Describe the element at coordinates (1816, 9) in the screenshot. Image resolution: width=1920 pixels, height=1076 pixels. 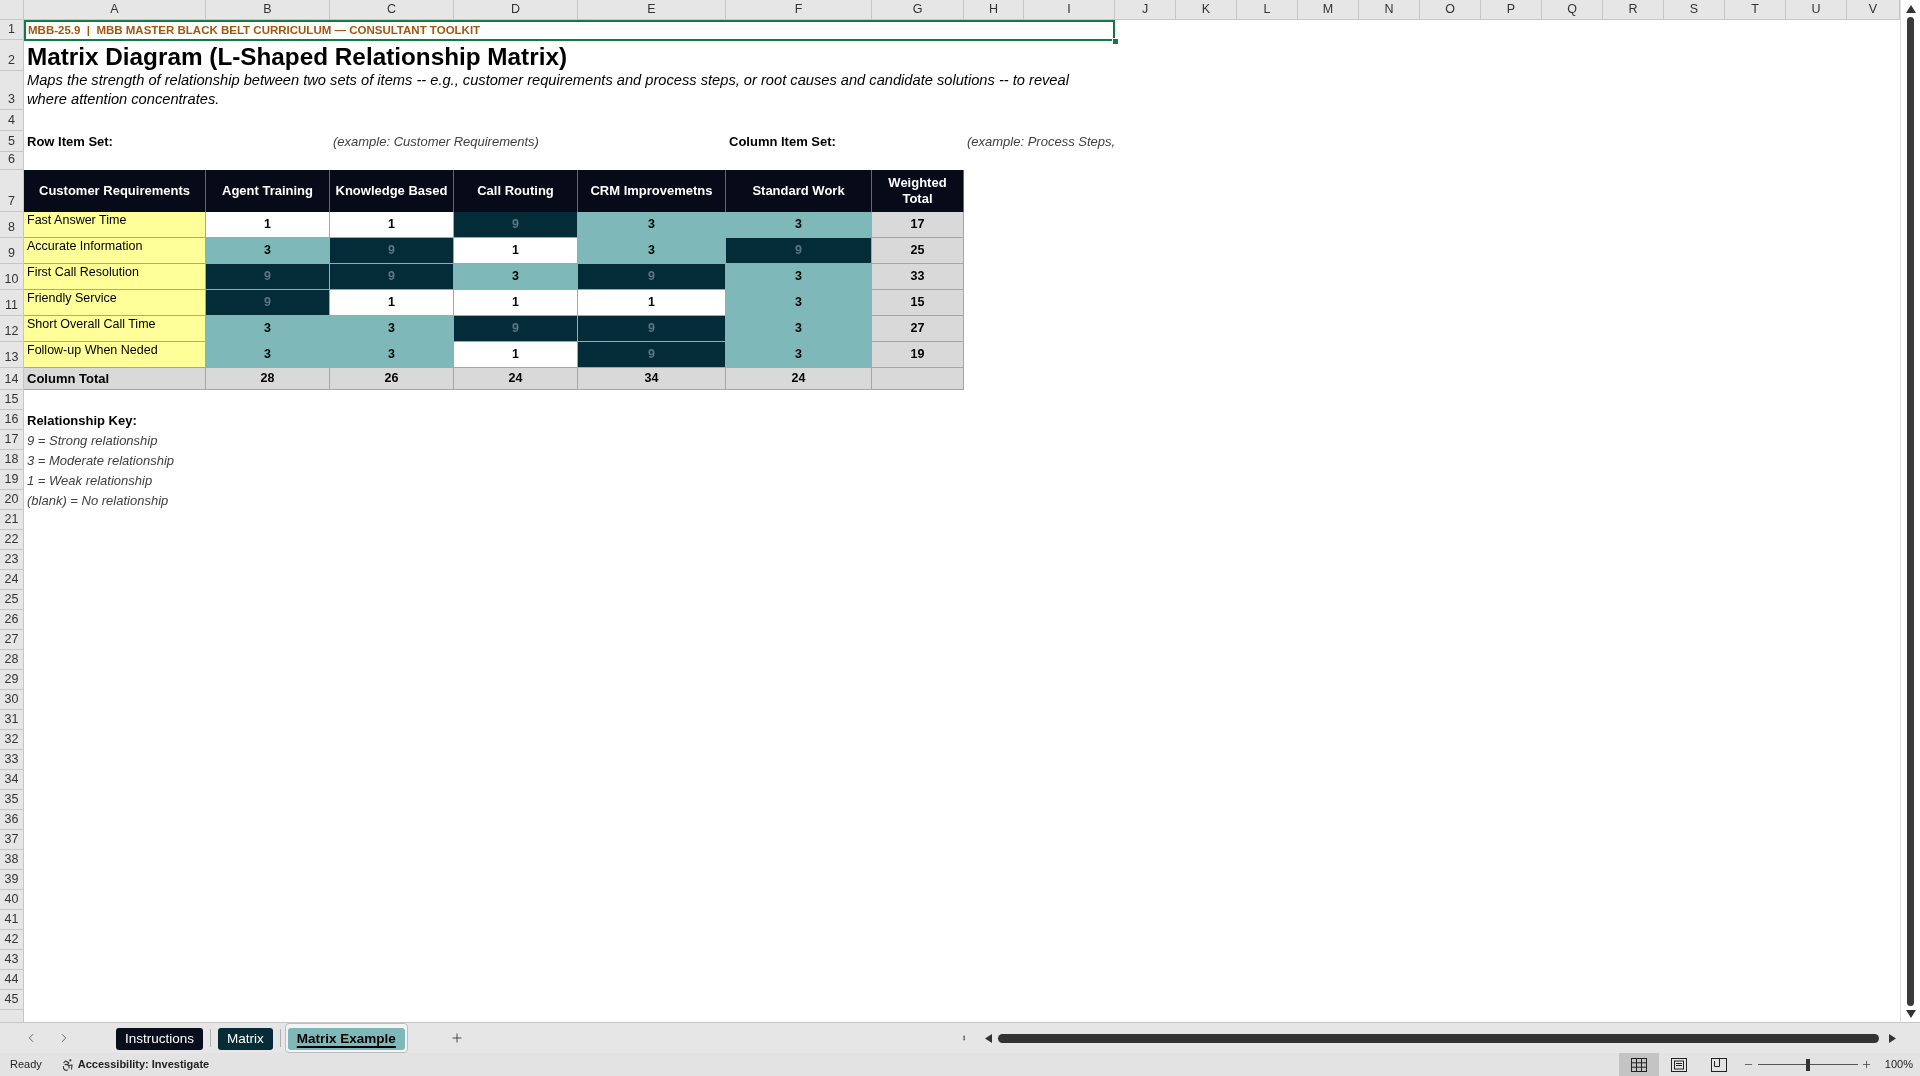
I see `column-header: U` at that location.